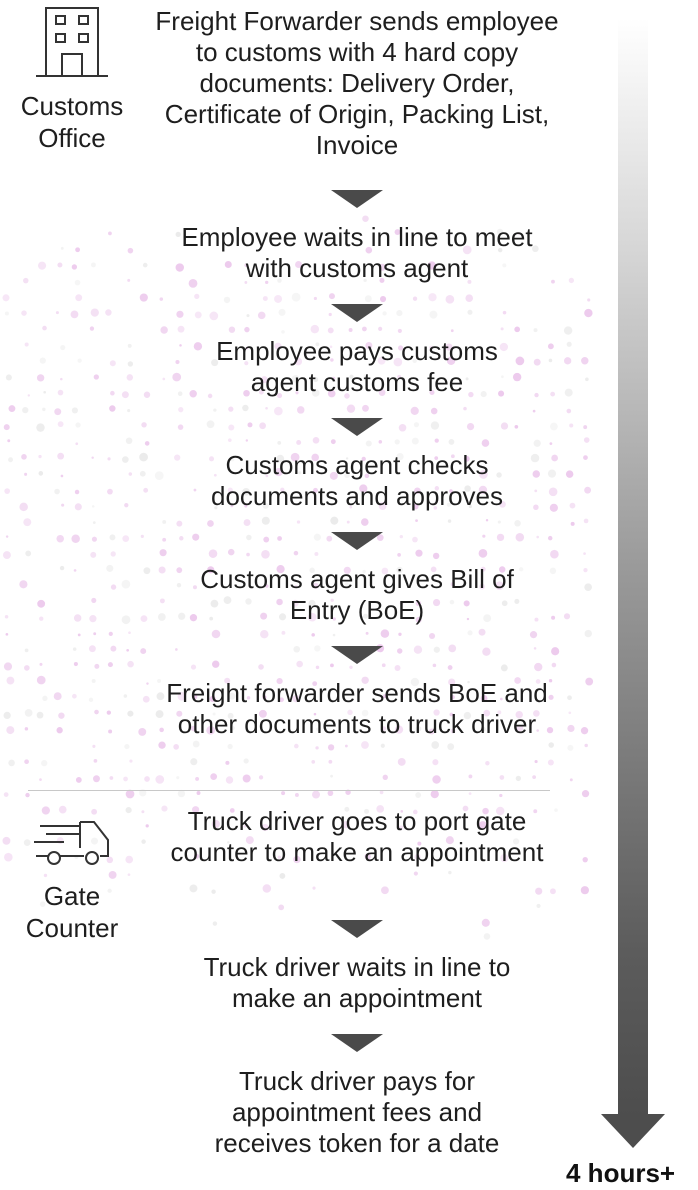 This screenshot has height=1190, width=698. What do you see at coordinates (72, 42) in the screenshot?
I see `building-icon` at bounding box center [72, 42].